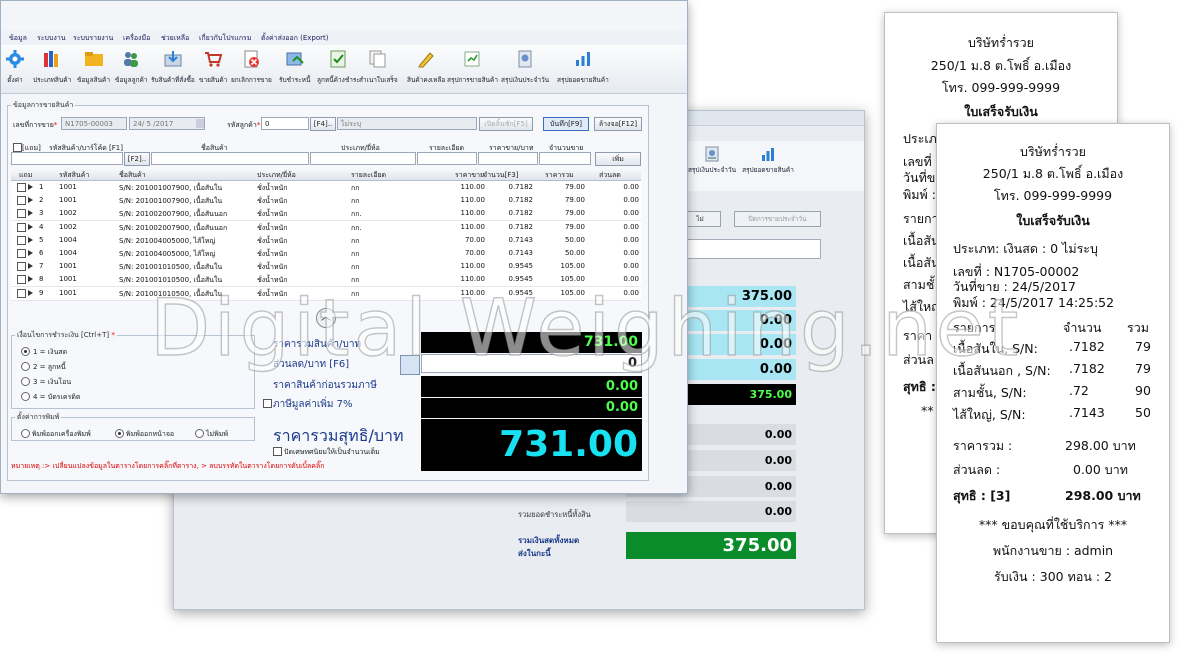  Describe the element at coordinates (323, 124) in the screenshot. I see `customer-lookup-button: [F4]..` at that location.